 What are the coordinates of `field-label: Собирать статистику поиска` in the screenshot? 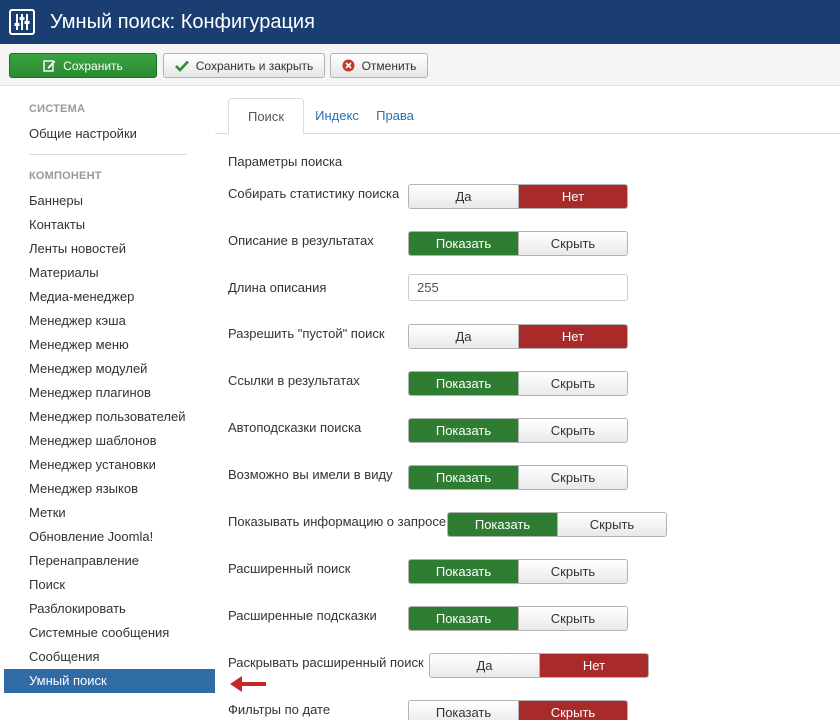 It's located at (314, 193).